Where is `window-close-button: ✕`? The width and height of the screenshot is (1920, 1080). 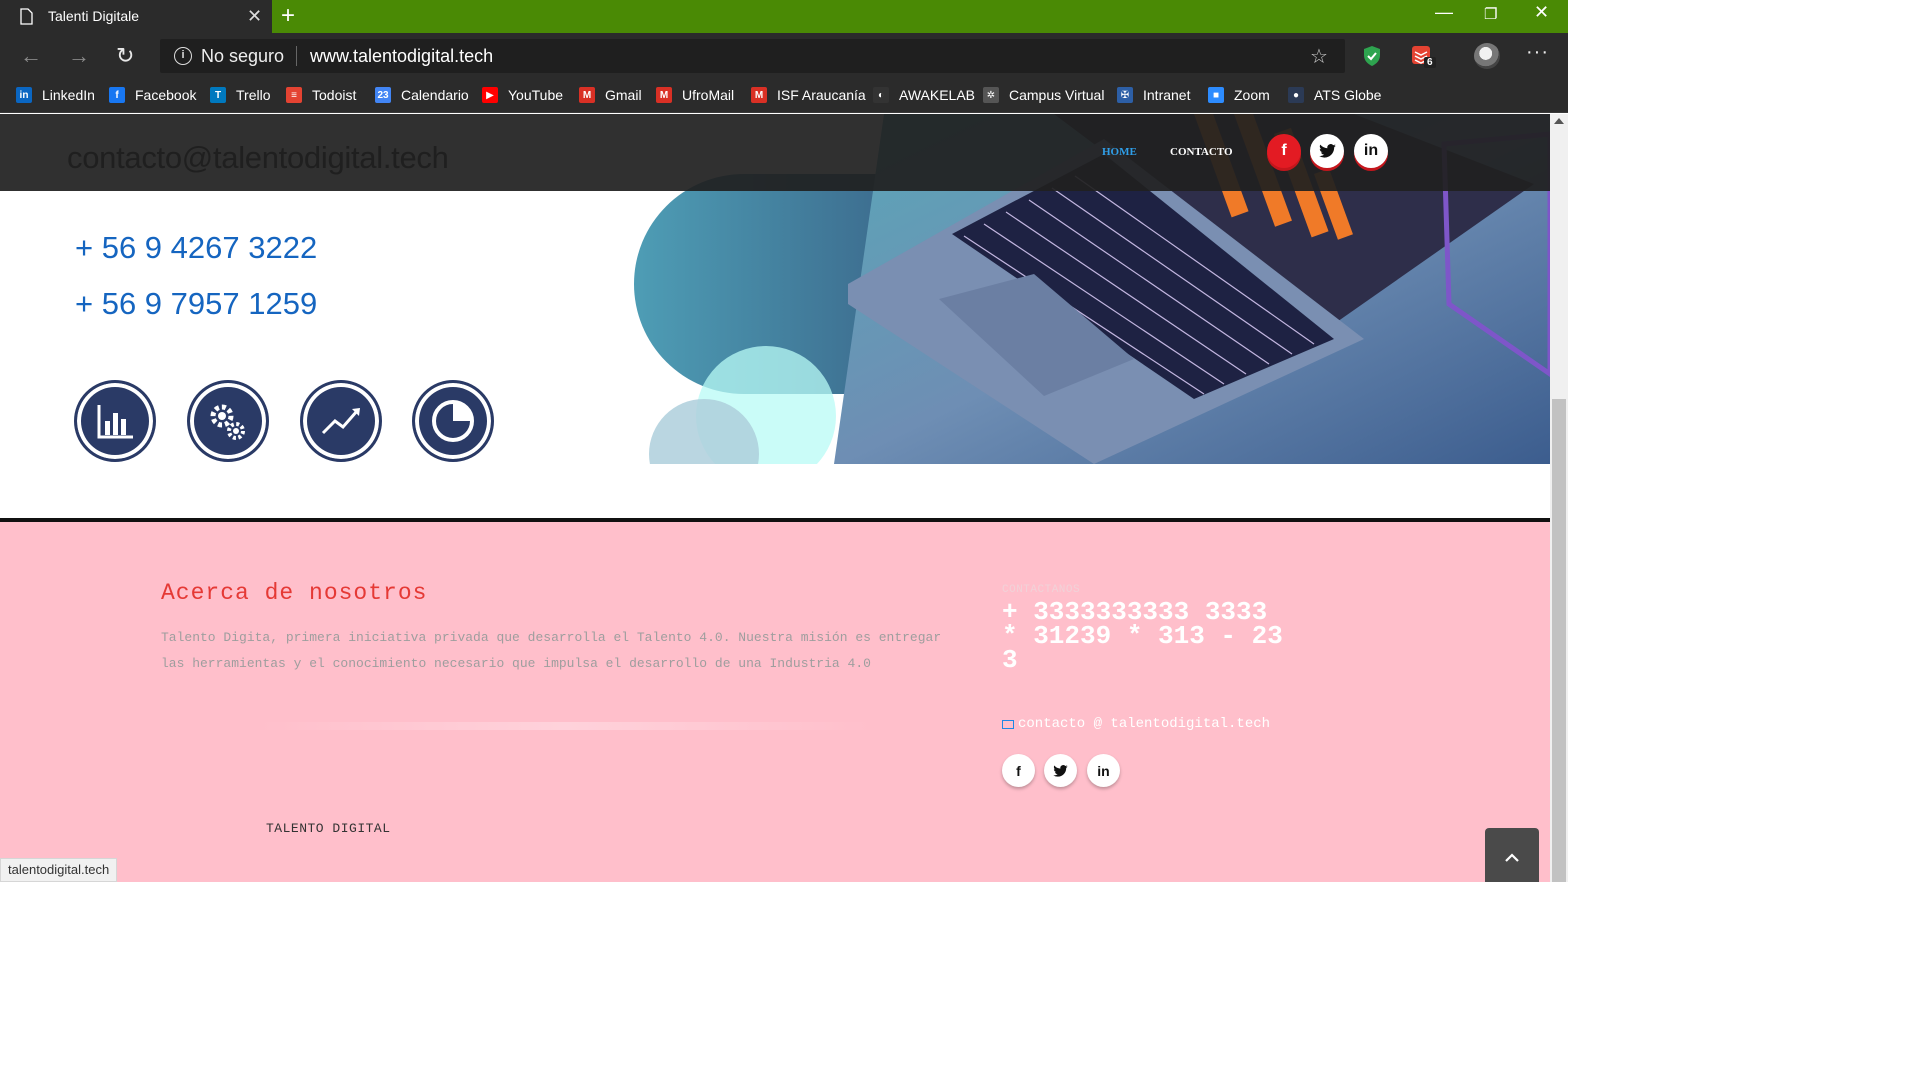 window-close-button: ✕ is located at coordinates (1541, 12).